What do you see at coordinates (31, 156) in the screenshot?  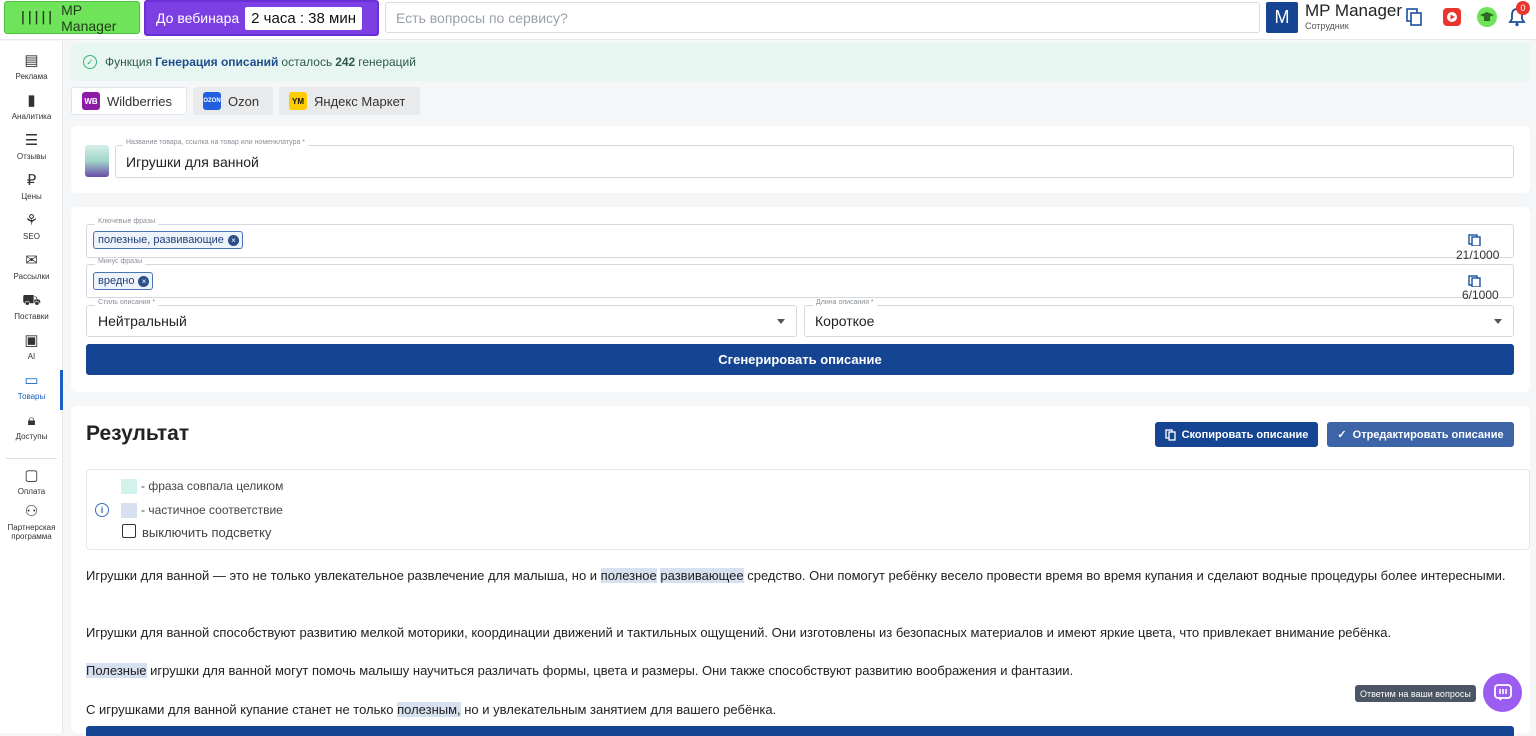 I see `sidebar-item-label: Отзывы` at bounding box center [31, 156].